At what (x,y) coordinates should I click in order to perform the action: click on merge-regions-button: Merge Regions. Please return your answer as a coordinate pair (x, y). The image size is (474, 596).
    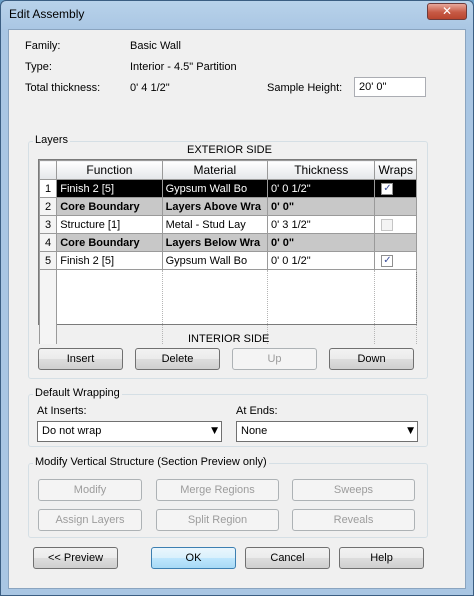
    Looking at the image, I should click on (217, 490).